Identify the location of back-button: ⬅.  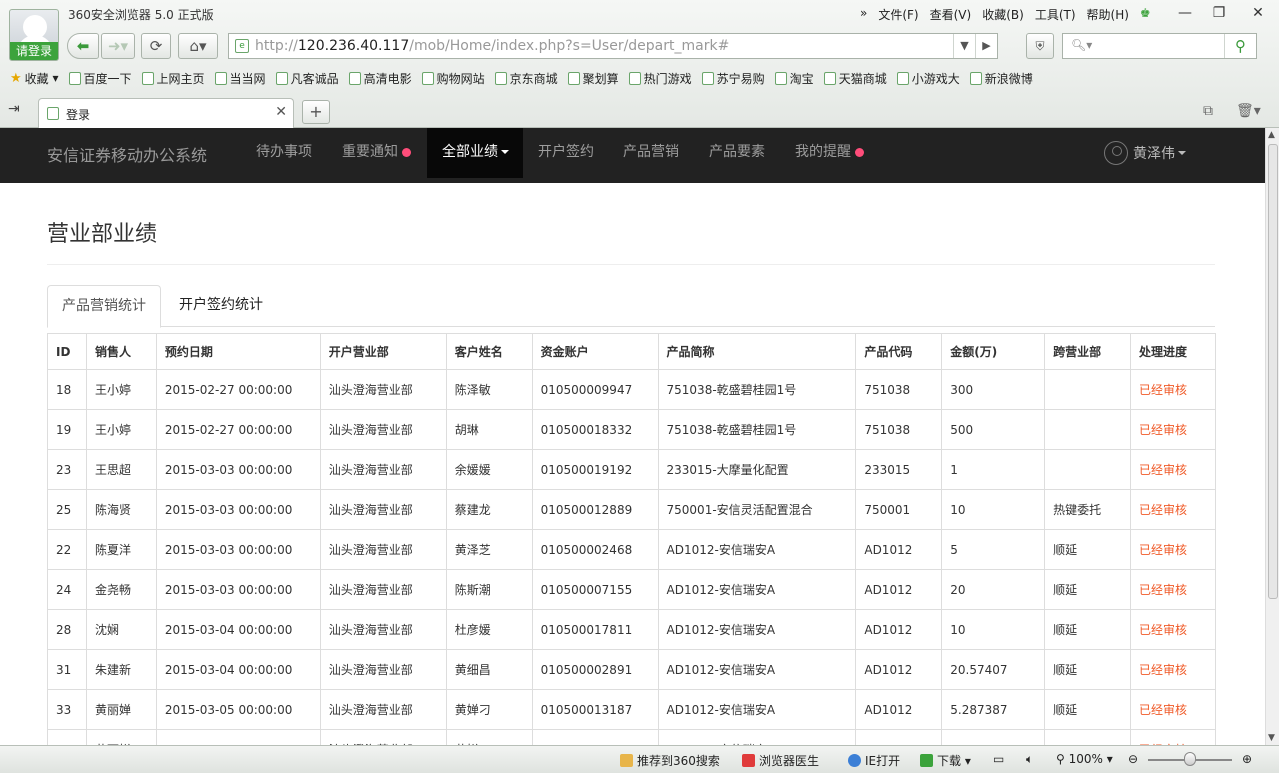
(83, 46).